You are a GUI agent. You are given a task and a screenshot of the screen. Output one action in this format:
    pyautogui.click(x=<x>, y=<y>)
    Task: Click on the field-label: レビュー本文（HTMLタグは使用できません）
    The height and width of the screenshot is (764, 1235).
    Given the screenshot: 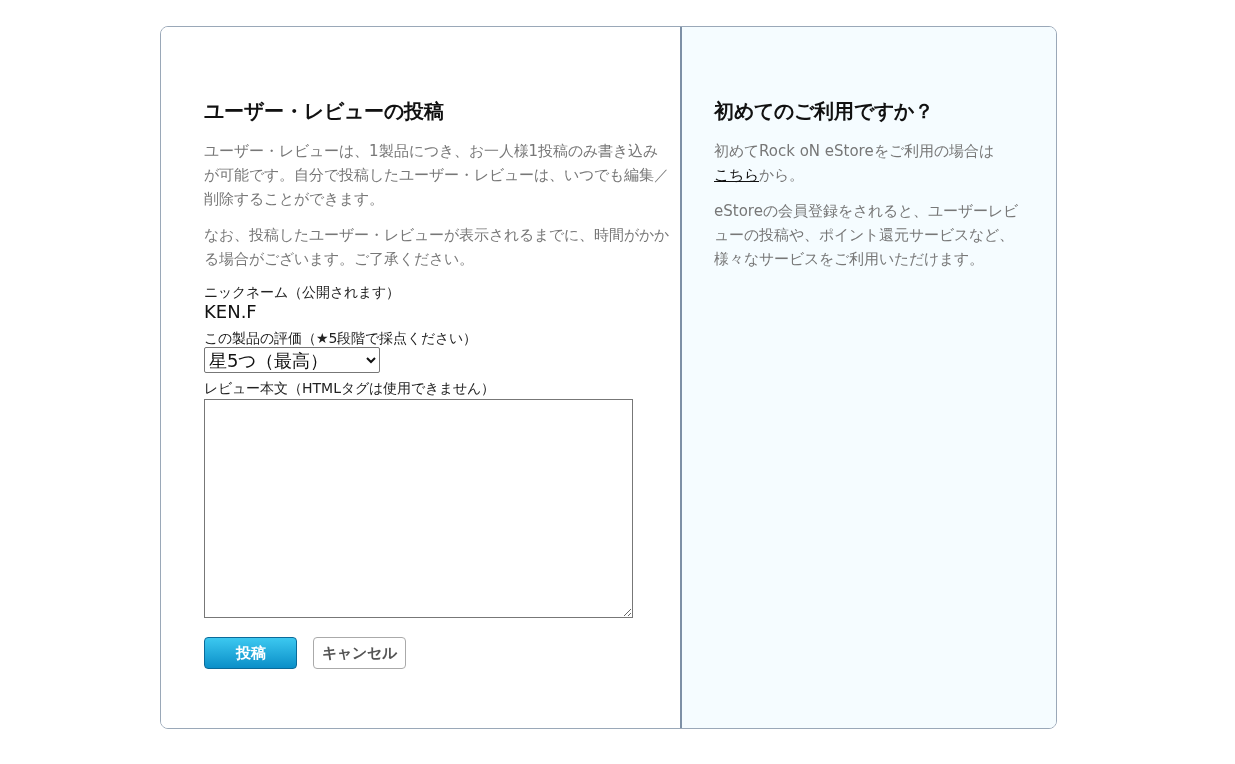 What is the action you would take?
    pyautogui.click(x=350, y=388)
    